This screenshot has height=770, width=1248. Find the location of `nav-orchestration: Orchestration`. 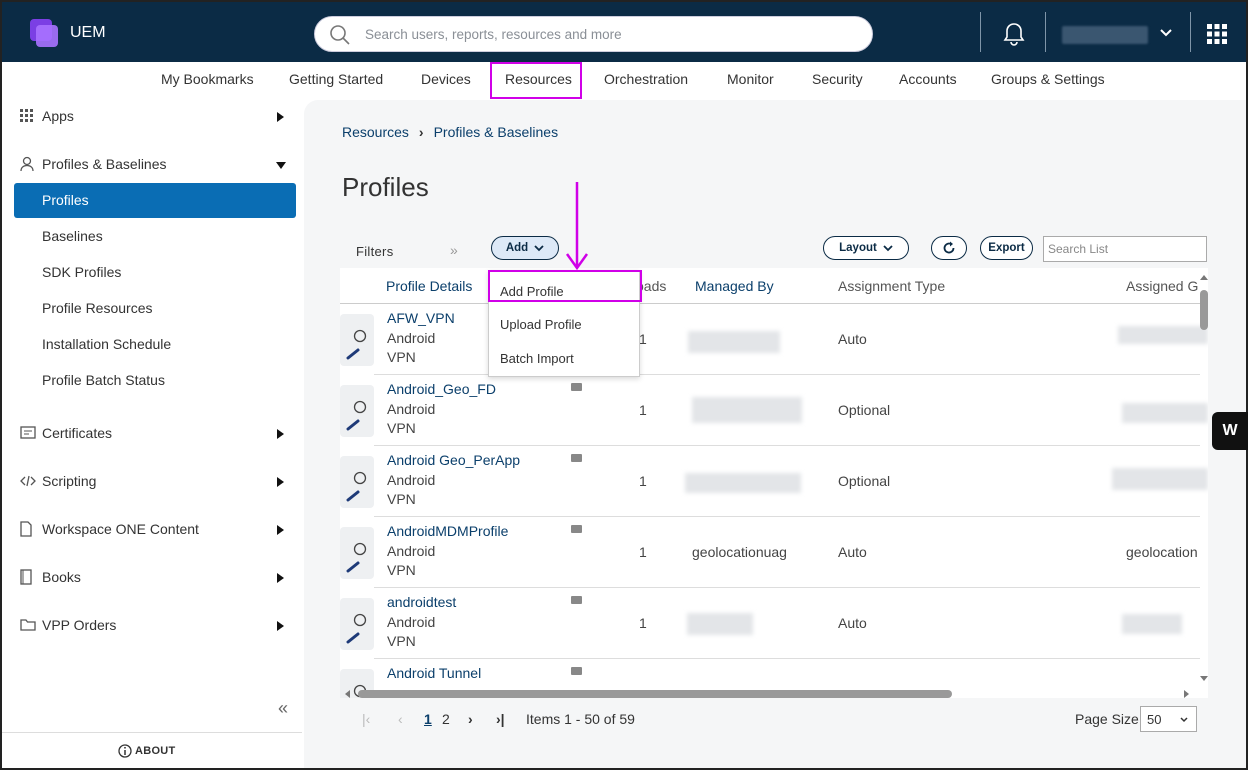

nav-orchestration: Orchestration is located at coordinates (646, 79).